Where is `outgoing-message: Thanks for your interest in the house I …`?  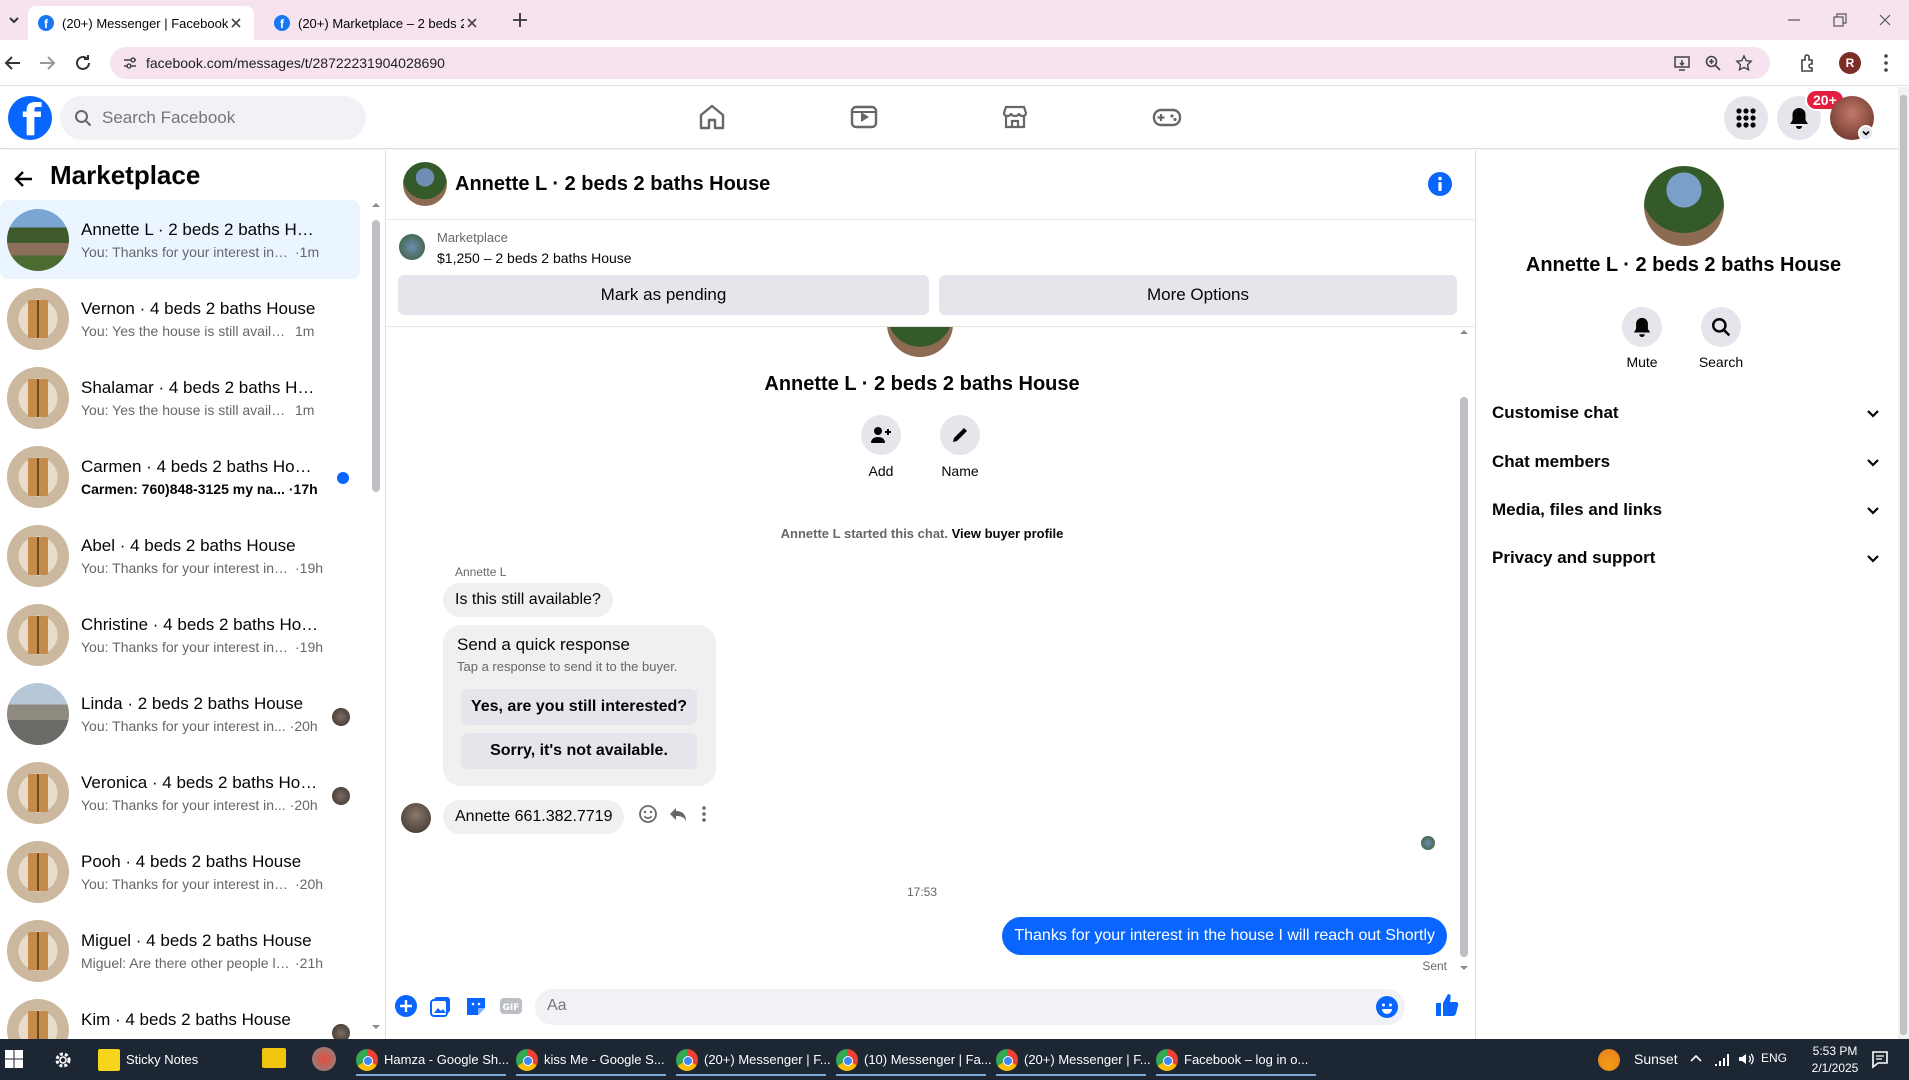
outgoing-message: Thanks for your interest in the house I … is located at coordinates (1224, 936).